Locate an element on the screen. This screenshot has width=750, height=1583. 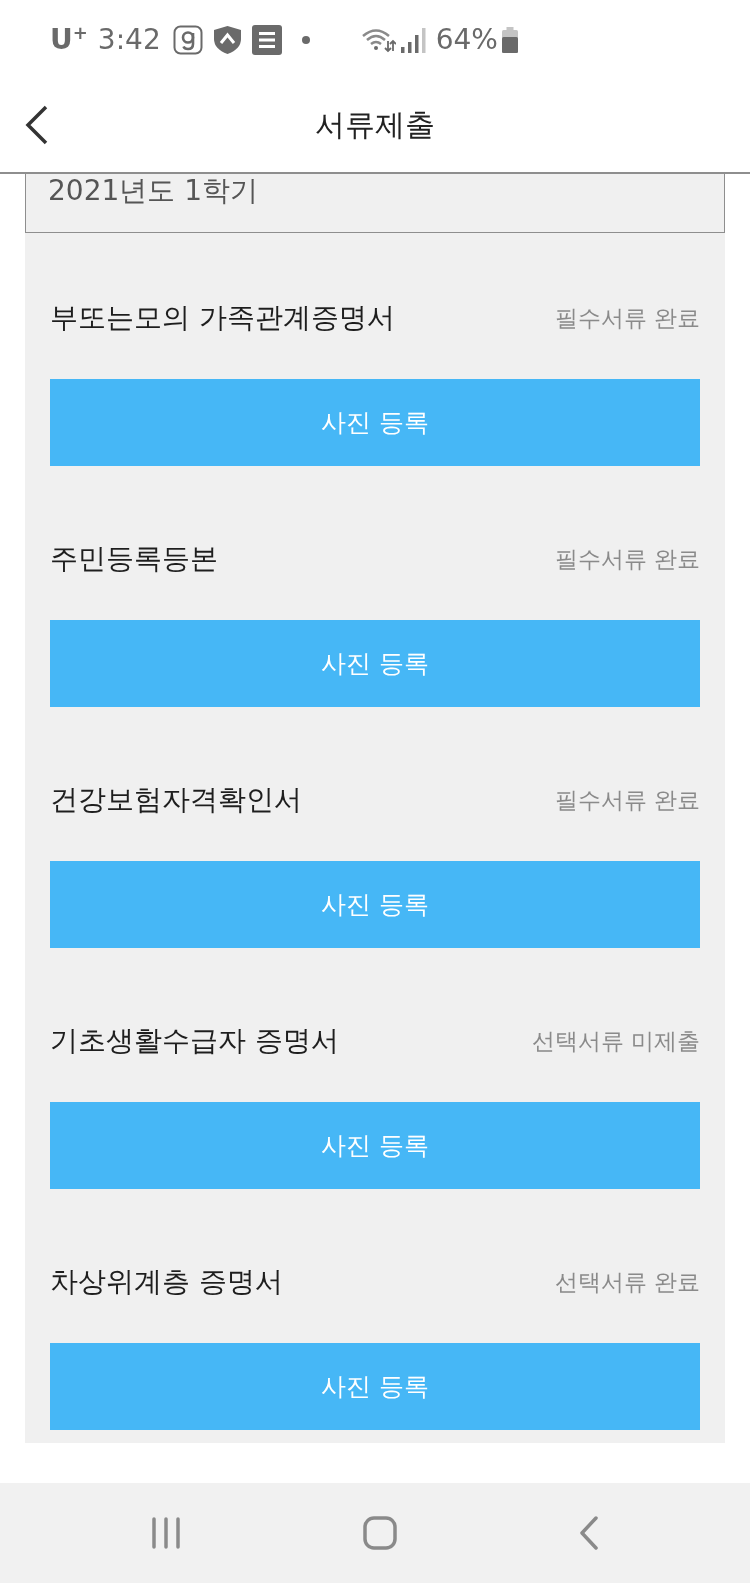
document-name: 부또는모의 가족관계증명서 is located at coordinates (222, 318).